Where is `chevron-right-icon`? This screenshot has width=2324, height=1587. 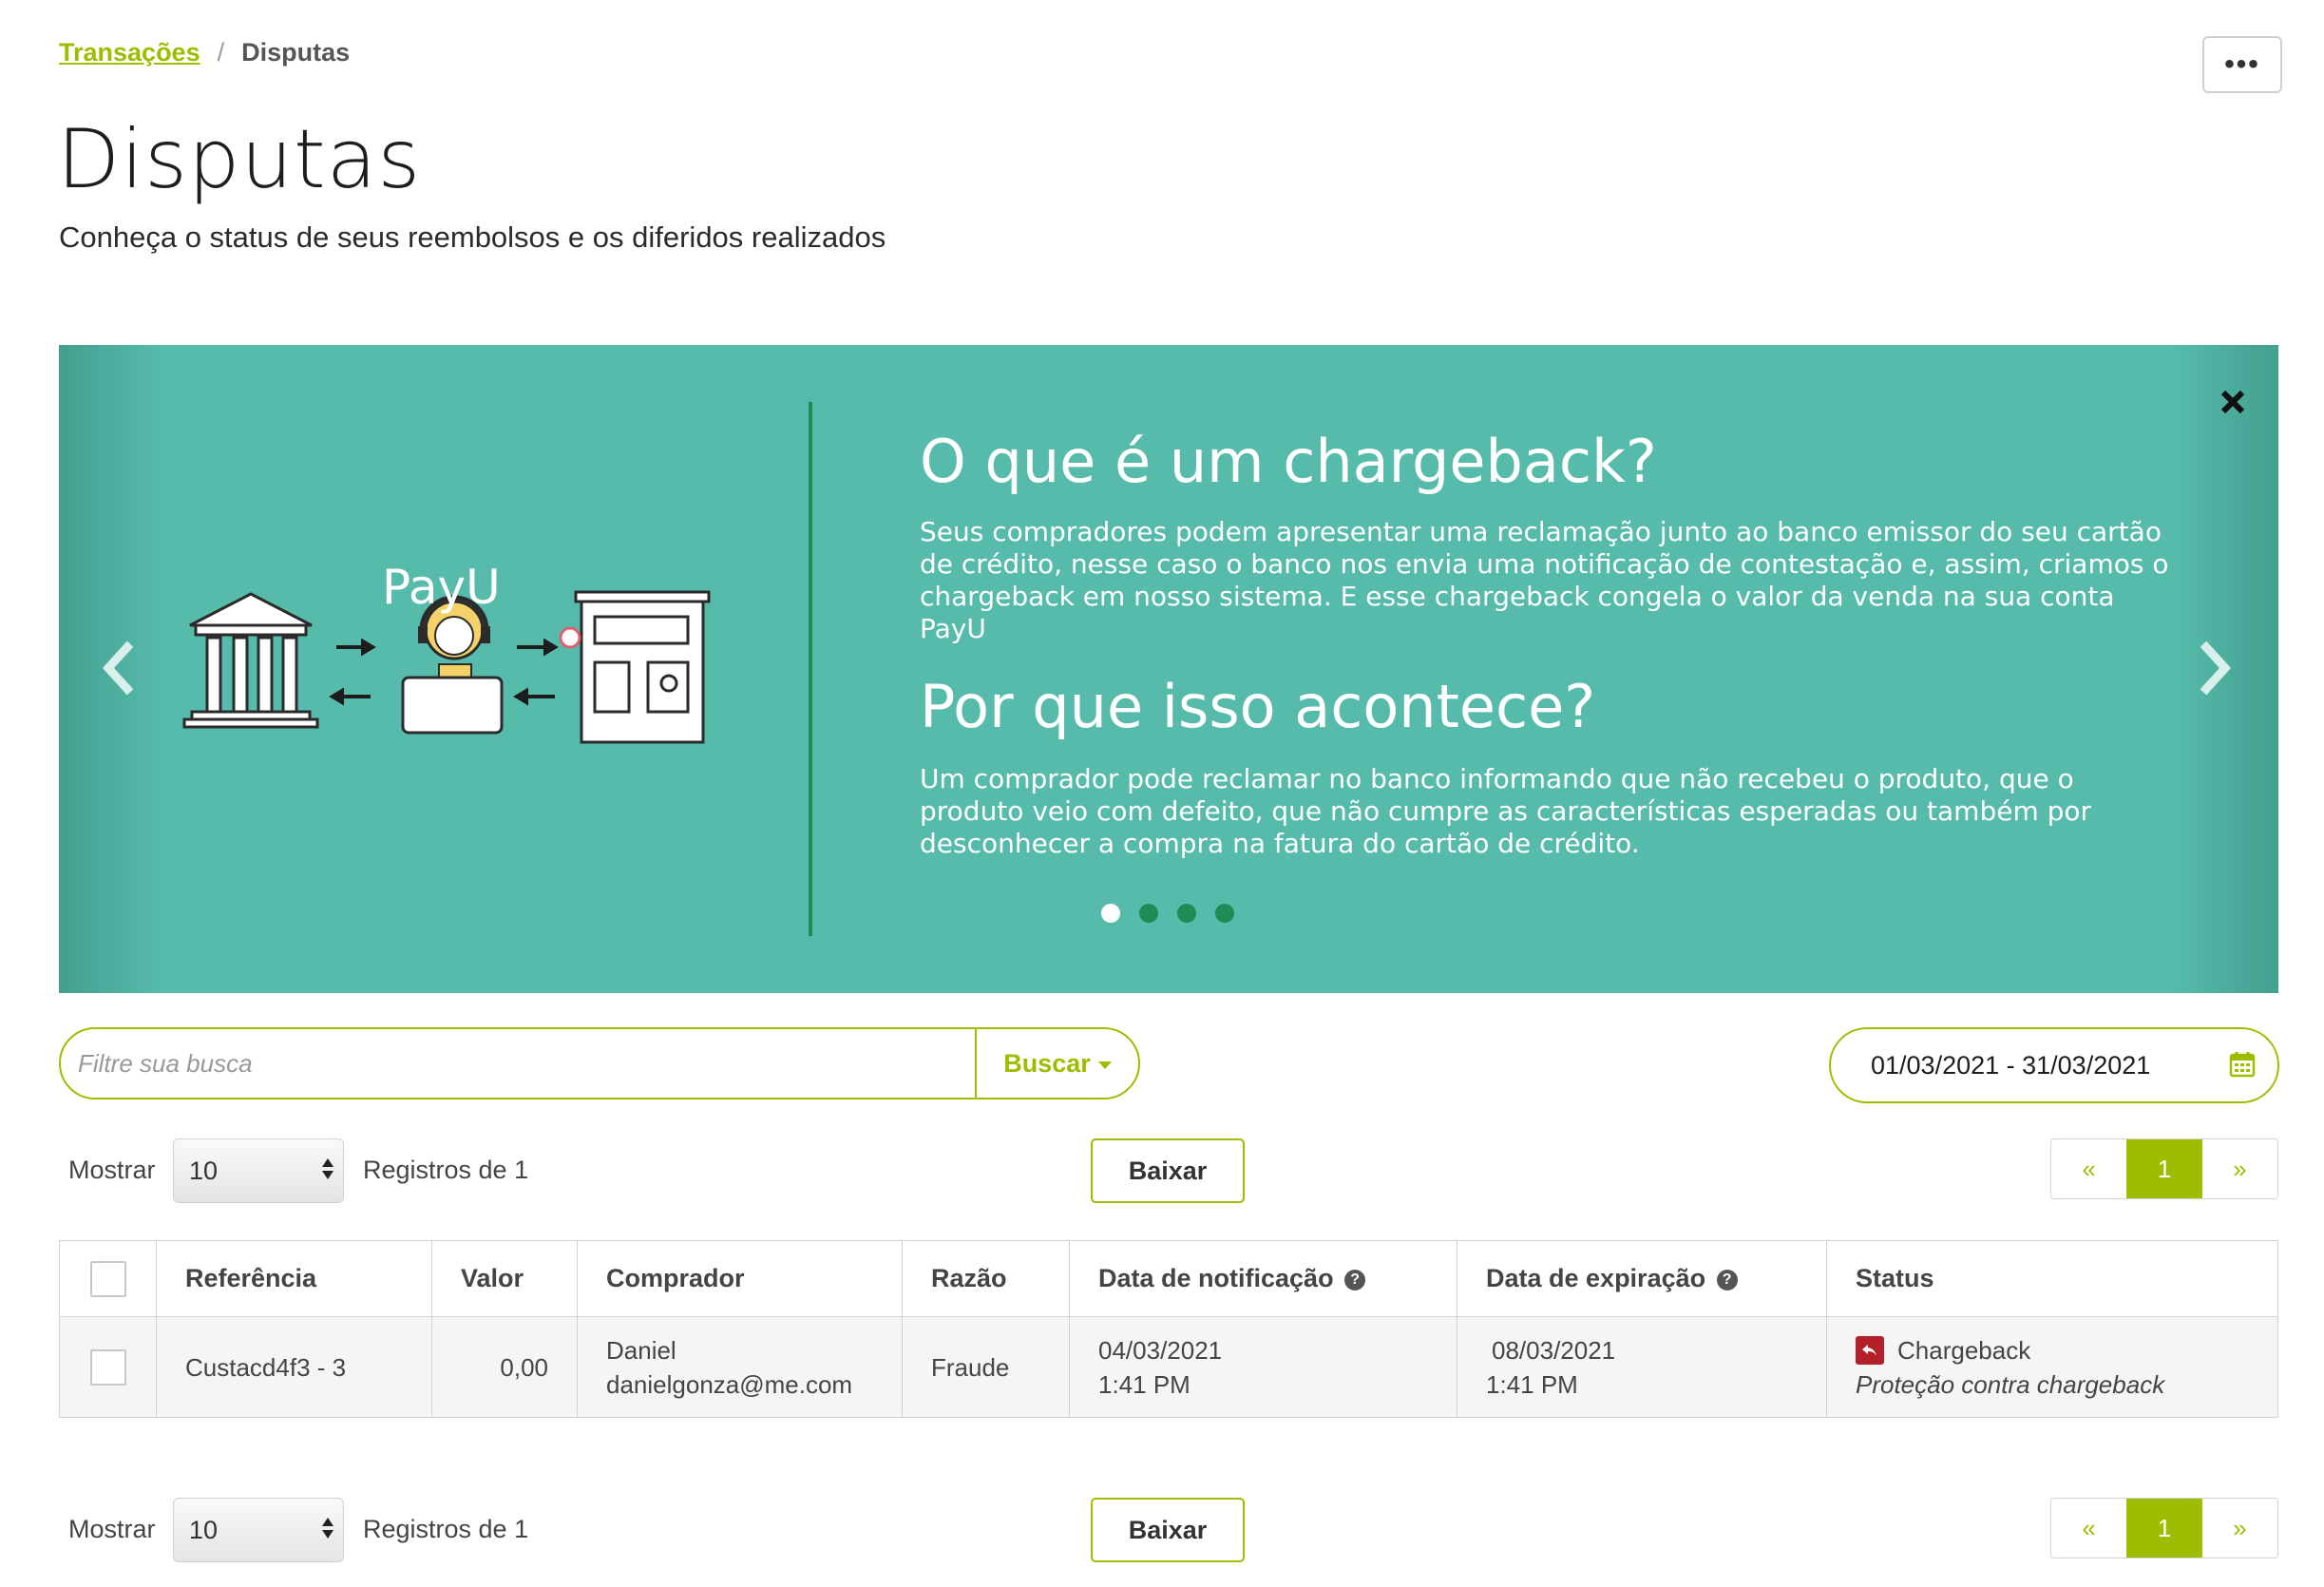
chevron-right-icon is located at coordinates (2216, 668).